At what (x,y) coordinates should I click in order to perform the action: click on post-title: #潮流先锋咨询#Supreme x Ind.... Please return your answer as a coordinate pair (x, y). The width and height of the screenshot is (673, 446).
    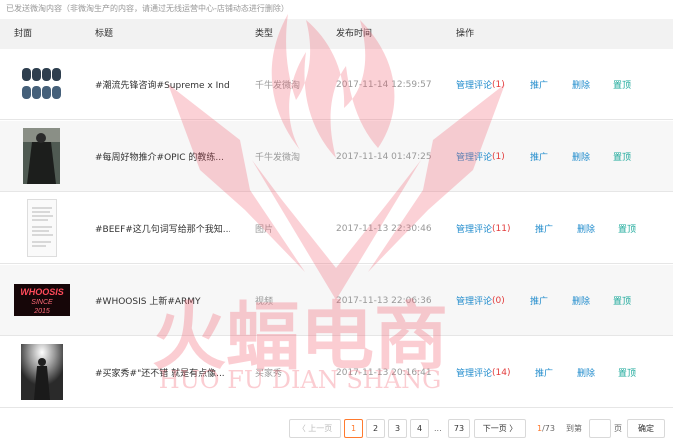
    Looking at the image, I should click on (162, 86).